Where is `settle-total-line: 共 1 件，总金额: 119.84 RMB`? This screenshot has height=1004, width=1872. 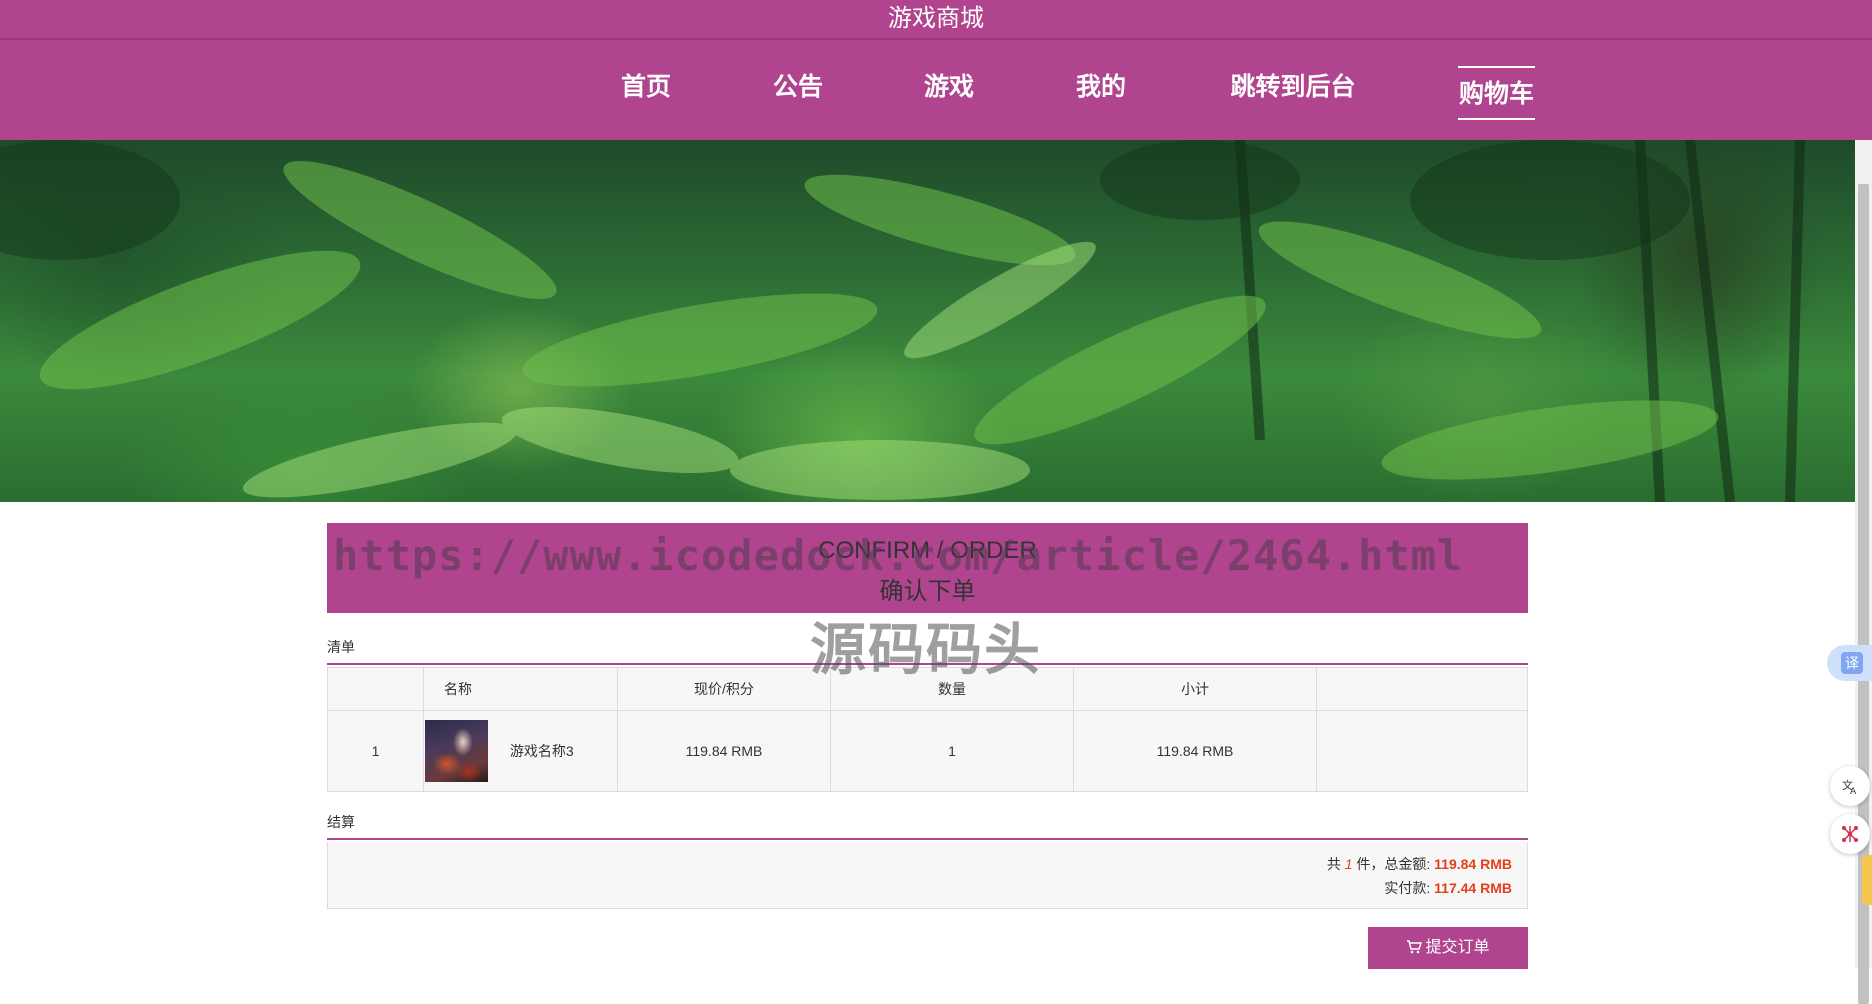 settle-total-line: 共 1 件，总金额: 119.84 RMB is located at coordinates (1419, 864).